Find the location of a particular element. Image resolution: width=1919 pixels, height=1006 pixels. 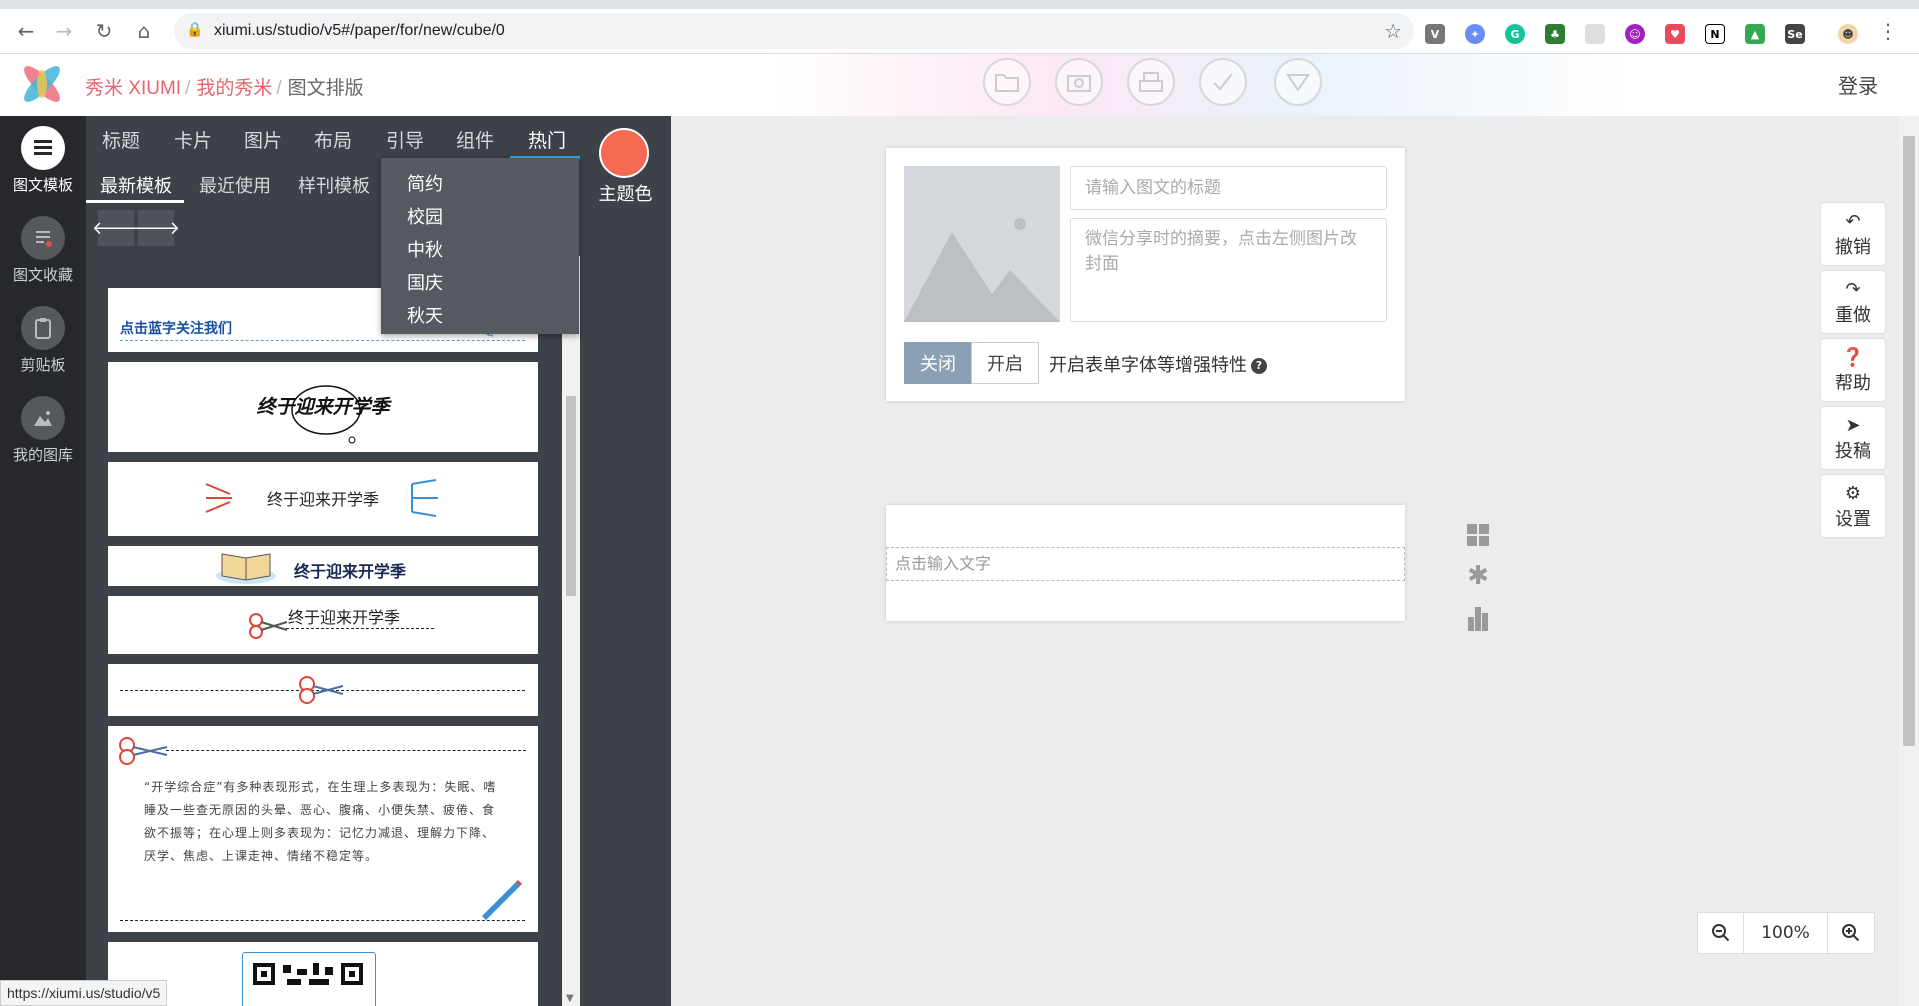

rail-label: 剪贴板 is located at coordinates (43, 365).